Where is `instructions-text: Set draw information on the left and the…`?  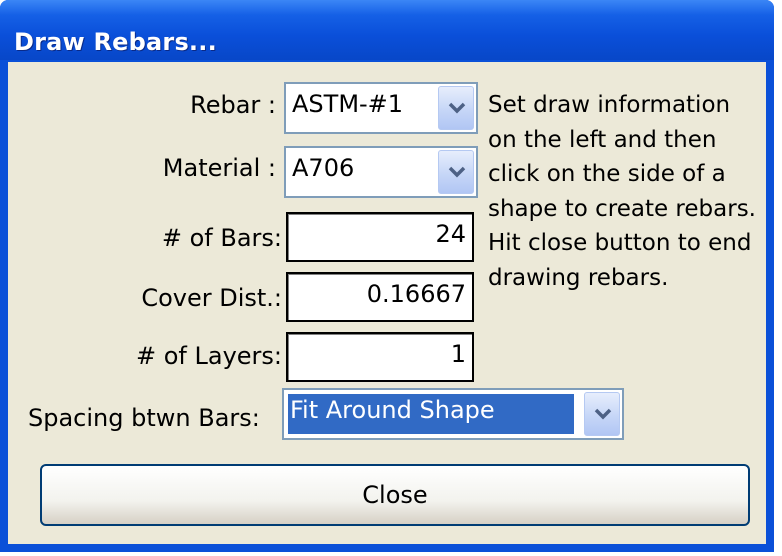 instructions-text: Set draw information on the left and the… is located at coordinates (622, 191).